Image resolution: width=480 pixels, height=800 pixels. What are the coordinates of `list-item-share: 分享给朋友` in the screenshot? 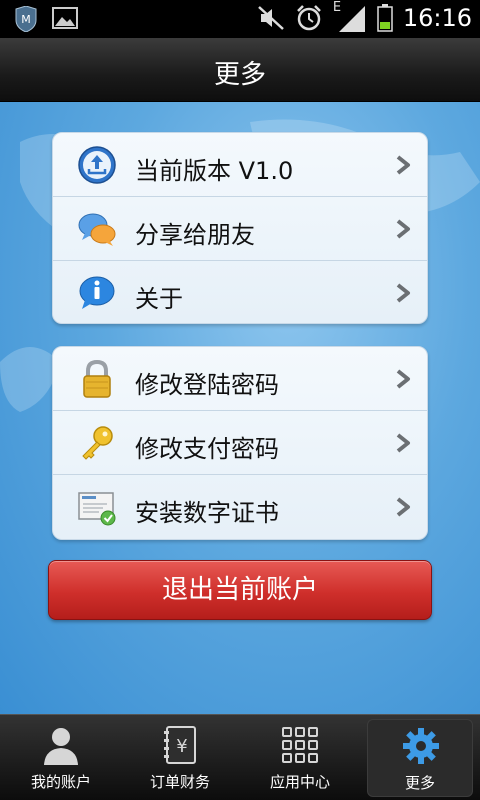 It's located at (240, 229).